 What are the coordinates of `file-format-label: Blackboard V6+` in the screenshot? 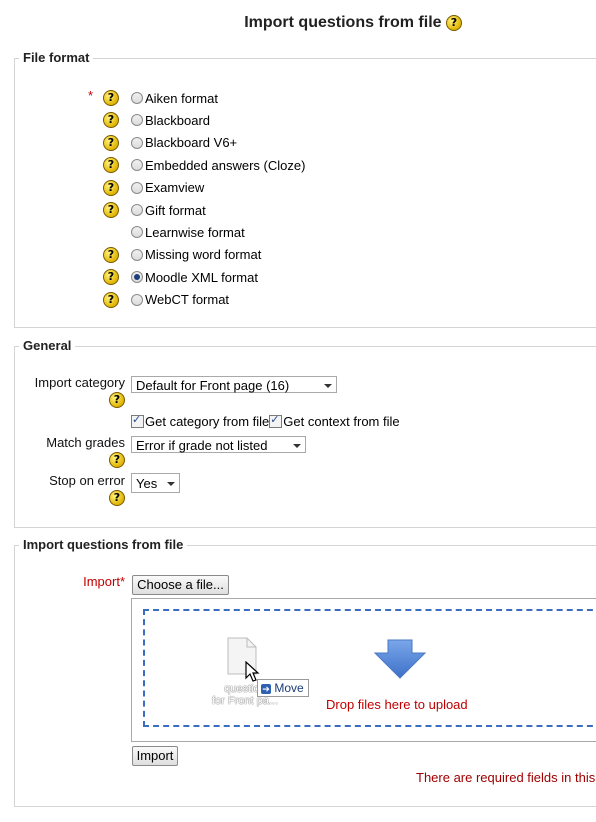 It's located at (191, 143).